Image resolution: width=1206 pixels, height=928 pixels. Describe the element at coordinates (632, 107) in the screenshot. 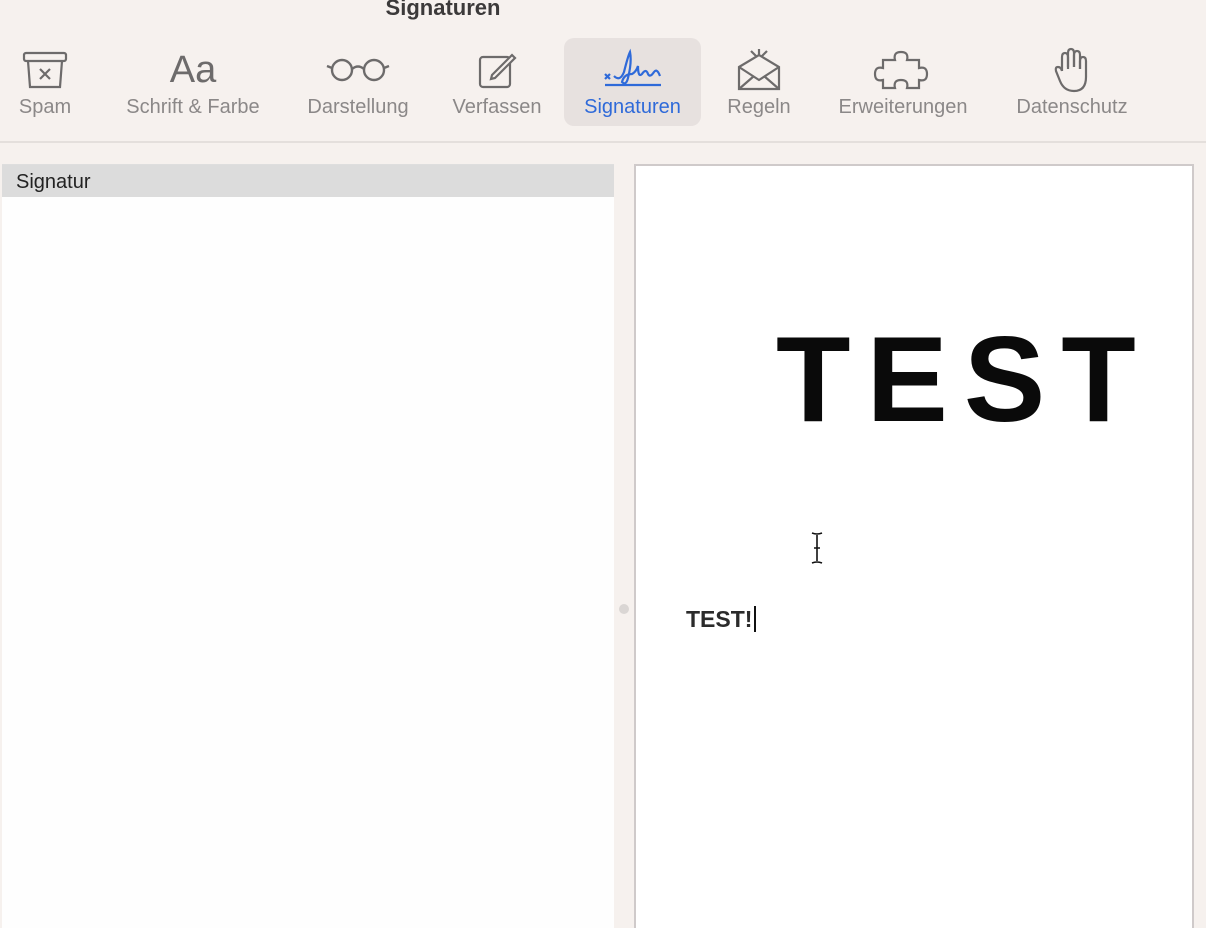

I see `tab-signatures-label: Signaturen` at that location.